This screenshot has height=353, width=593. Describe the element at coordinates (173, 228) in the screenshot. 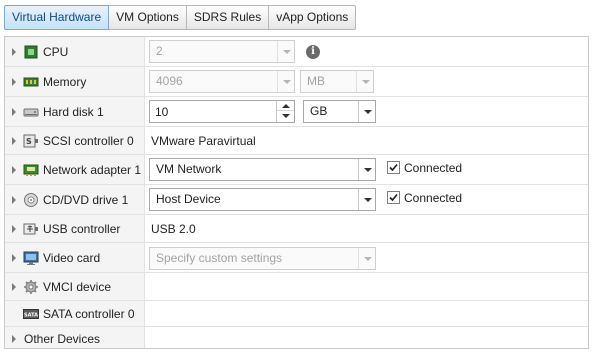

I see `usb-version-value: USB 2.0` at that location.